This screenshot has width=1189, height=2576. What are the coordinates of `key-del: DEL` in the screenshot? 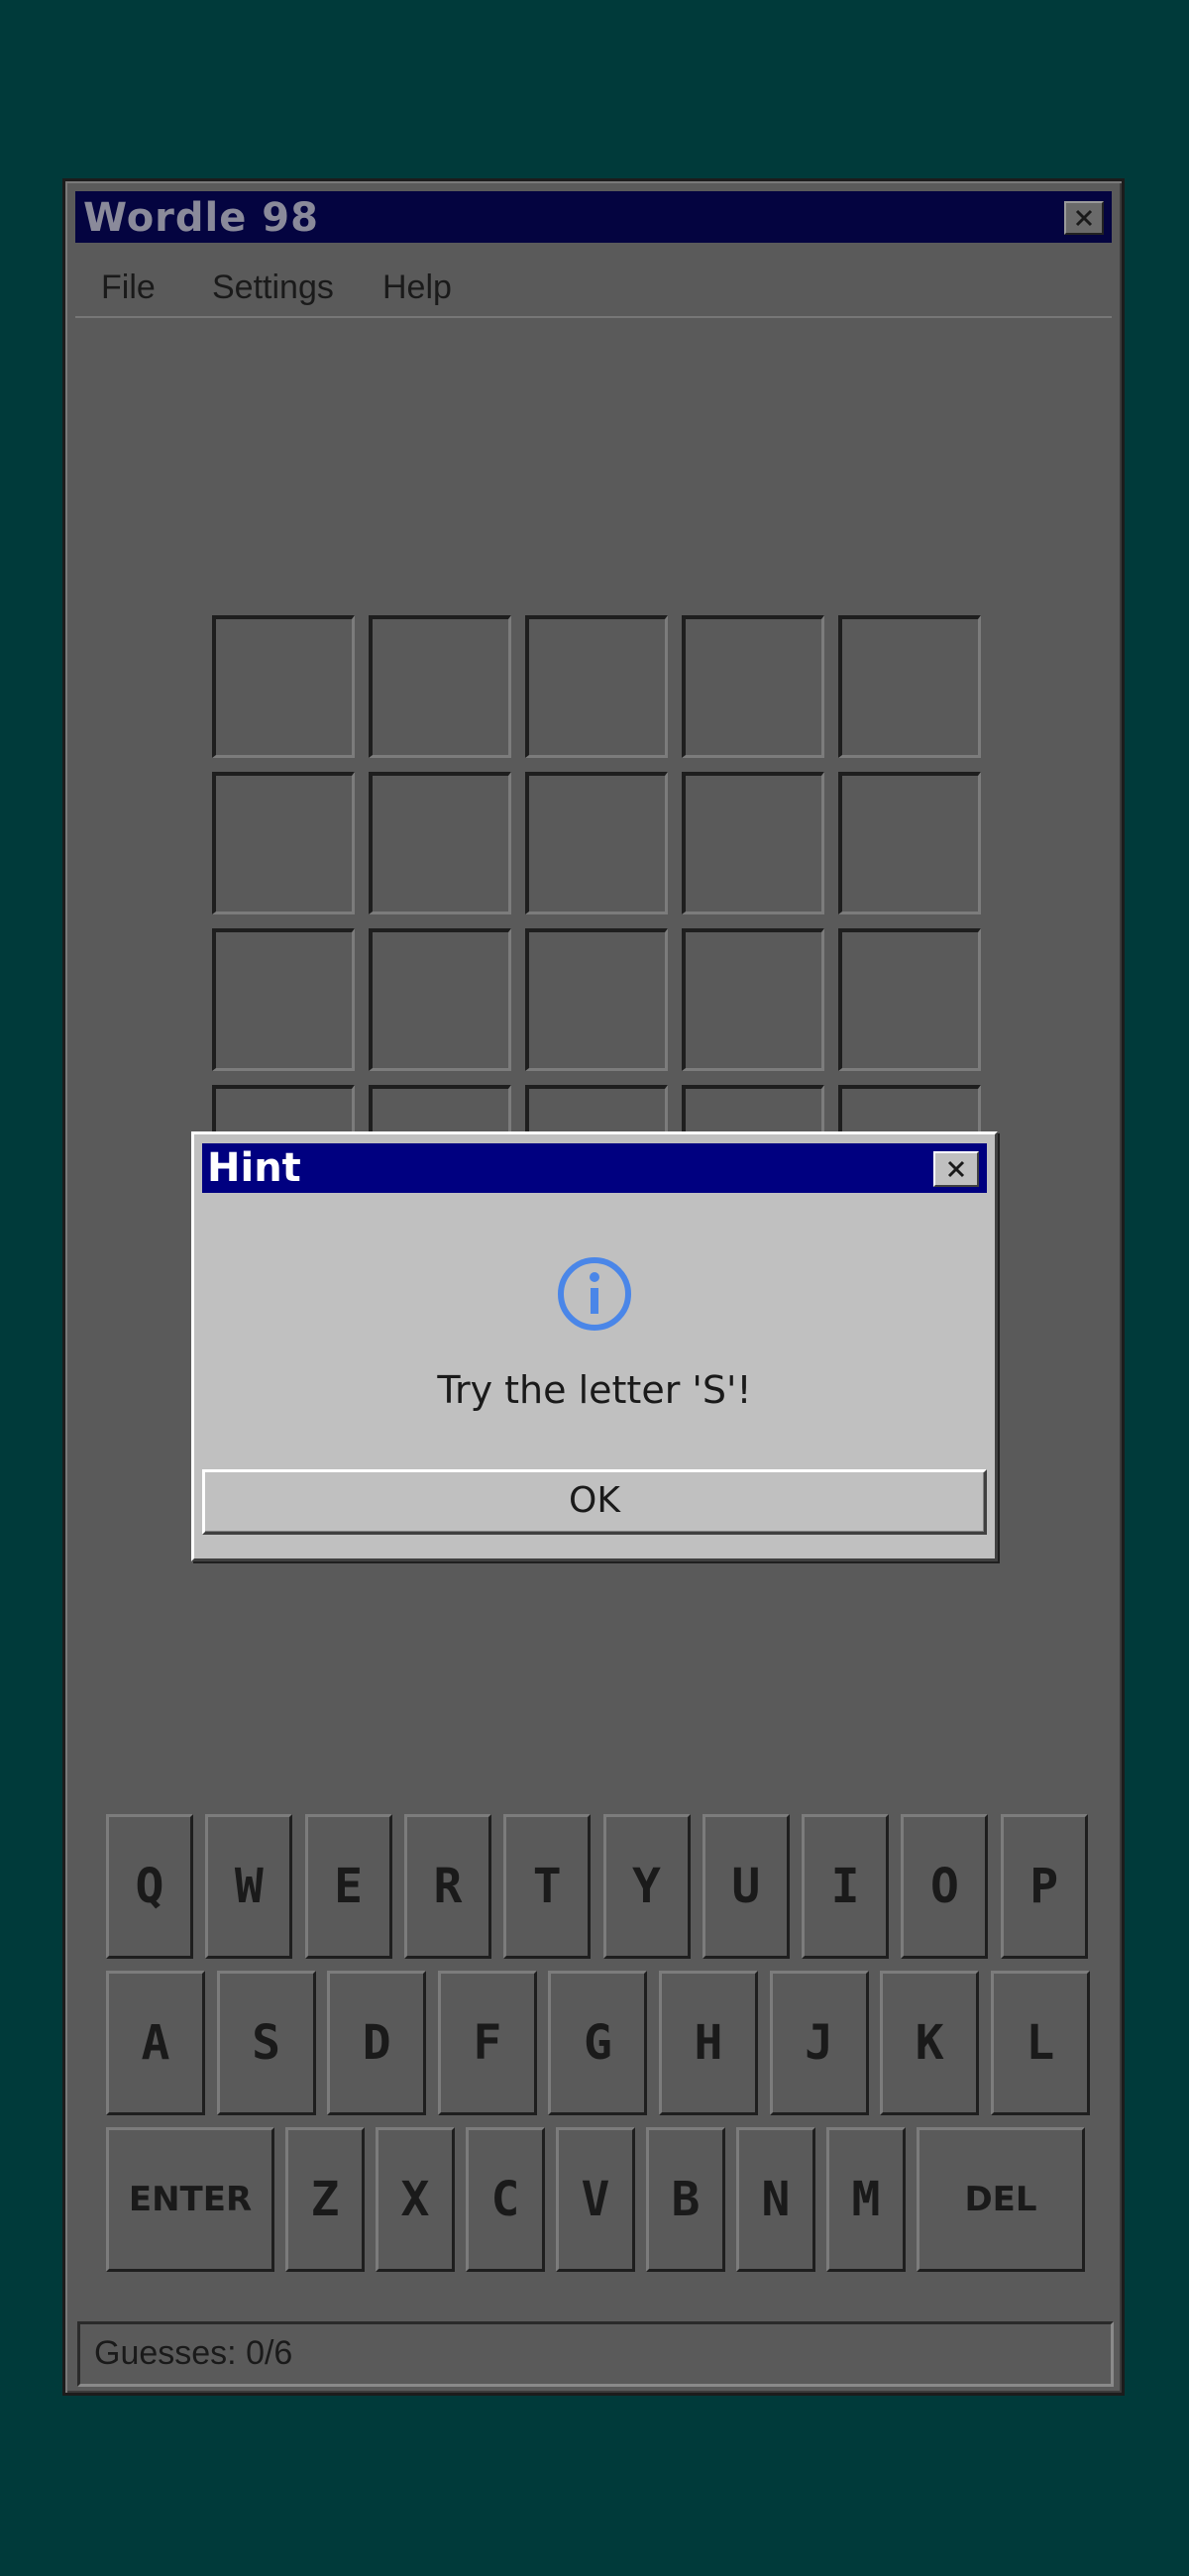 It's located at (1001, 2199).